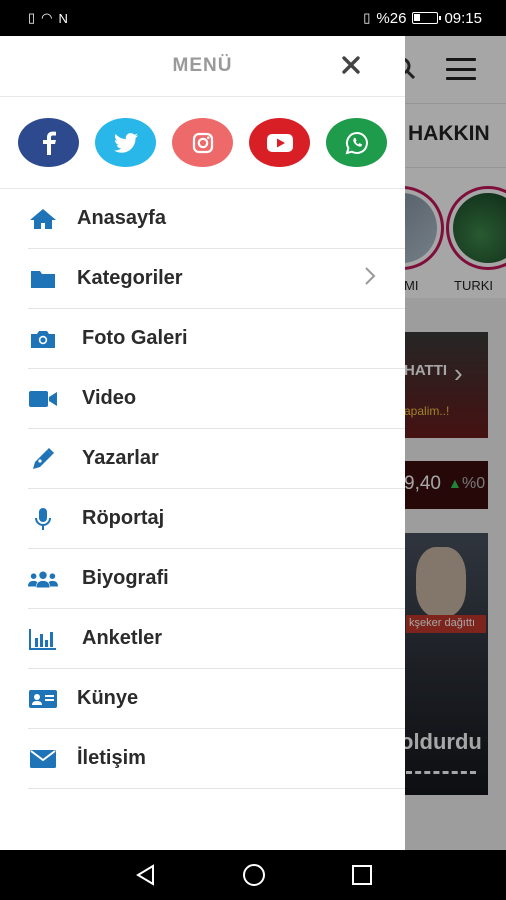  Describe the element at coordinates (43, 459) in the screenshot. I see `pen-icon` at that location.